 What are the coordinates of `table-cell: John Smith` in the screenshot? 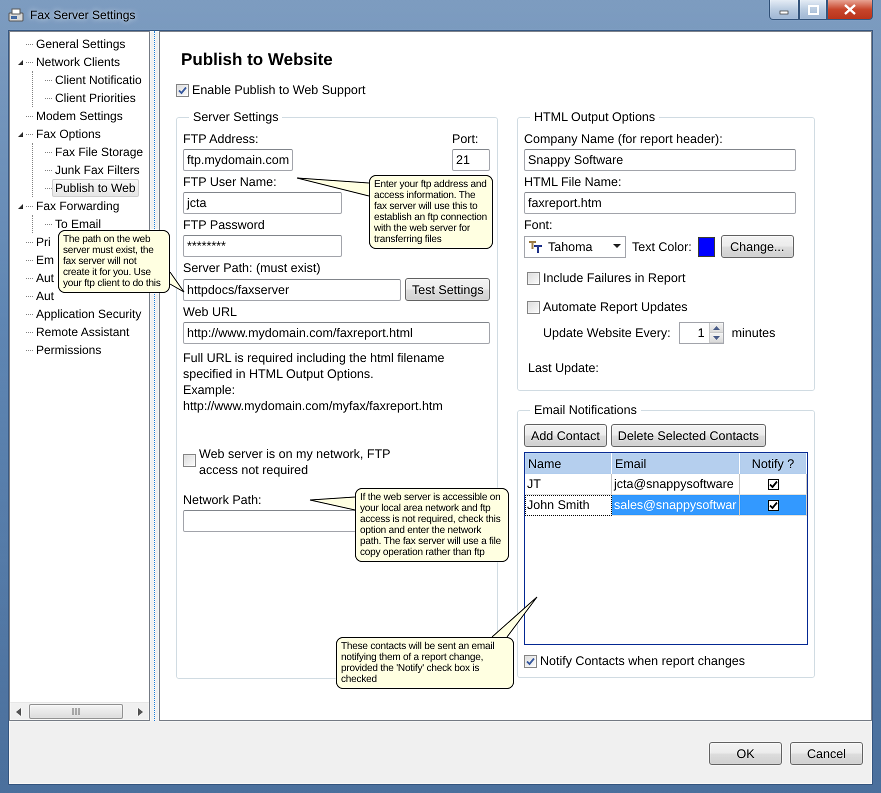 It's located at (568, 505).